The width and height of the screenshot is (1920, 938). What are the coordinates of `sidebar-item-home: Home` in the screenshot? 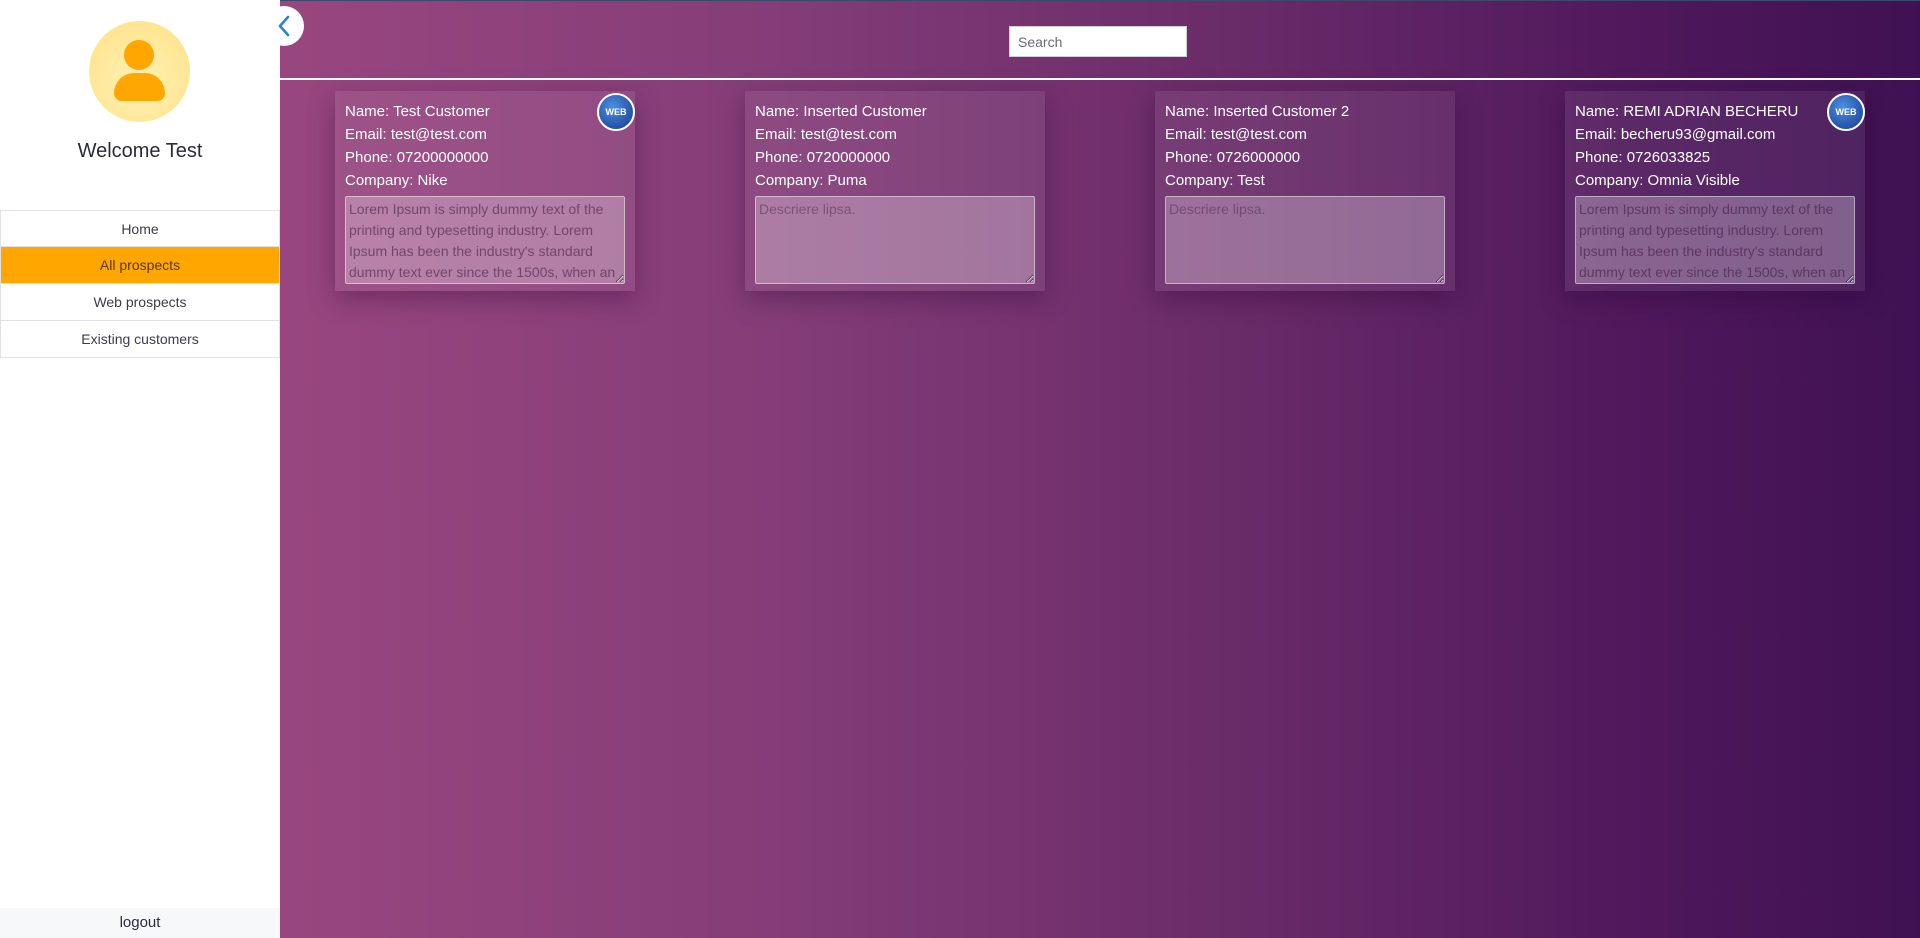 It's located at (140, 228).